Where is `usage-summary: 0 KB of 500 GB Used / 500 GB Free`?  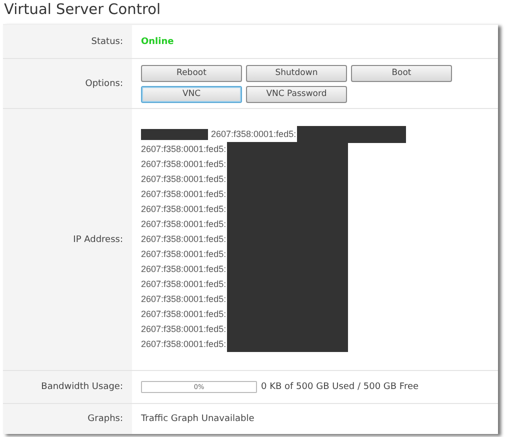
usage-summary: 0 KB of 500 GB Used / 500 GB Free is located at coordinates (340, 387).